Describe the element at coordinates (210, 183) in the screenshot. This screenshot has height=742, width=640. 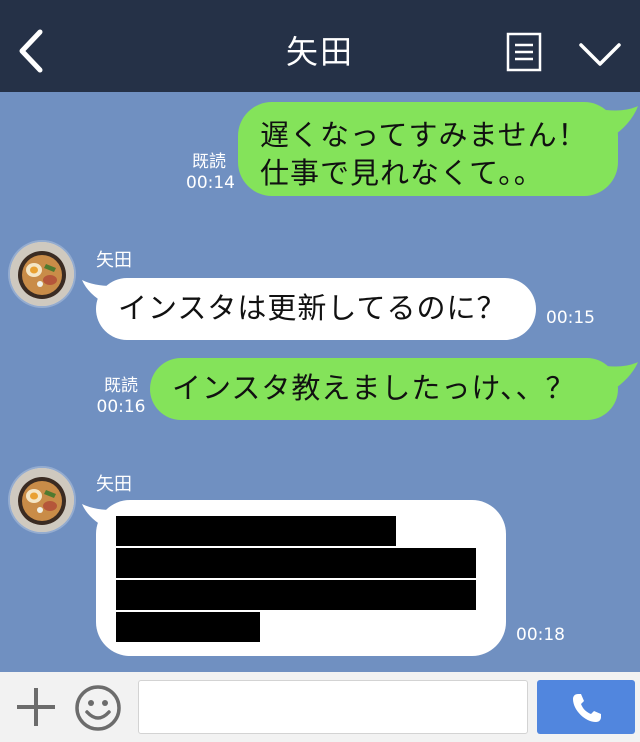
I see `message-time: 00:14` at that location.